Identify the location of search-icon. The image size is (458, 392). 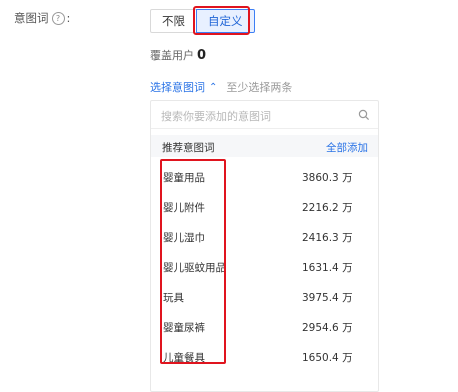
(364, 115).